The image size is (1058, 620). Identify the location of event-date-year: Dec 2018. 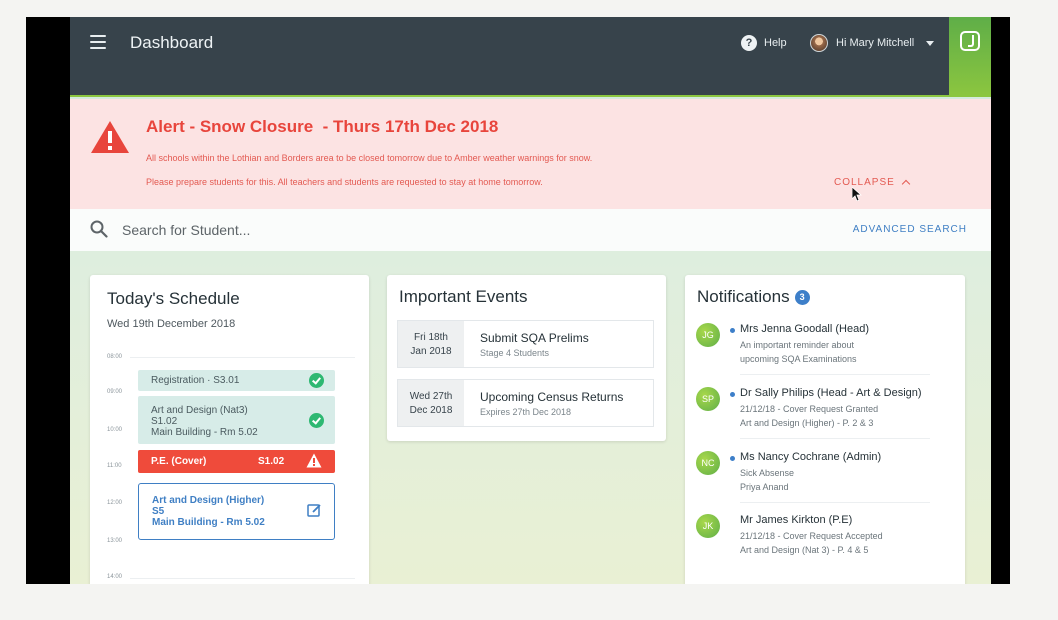
(431, 410).